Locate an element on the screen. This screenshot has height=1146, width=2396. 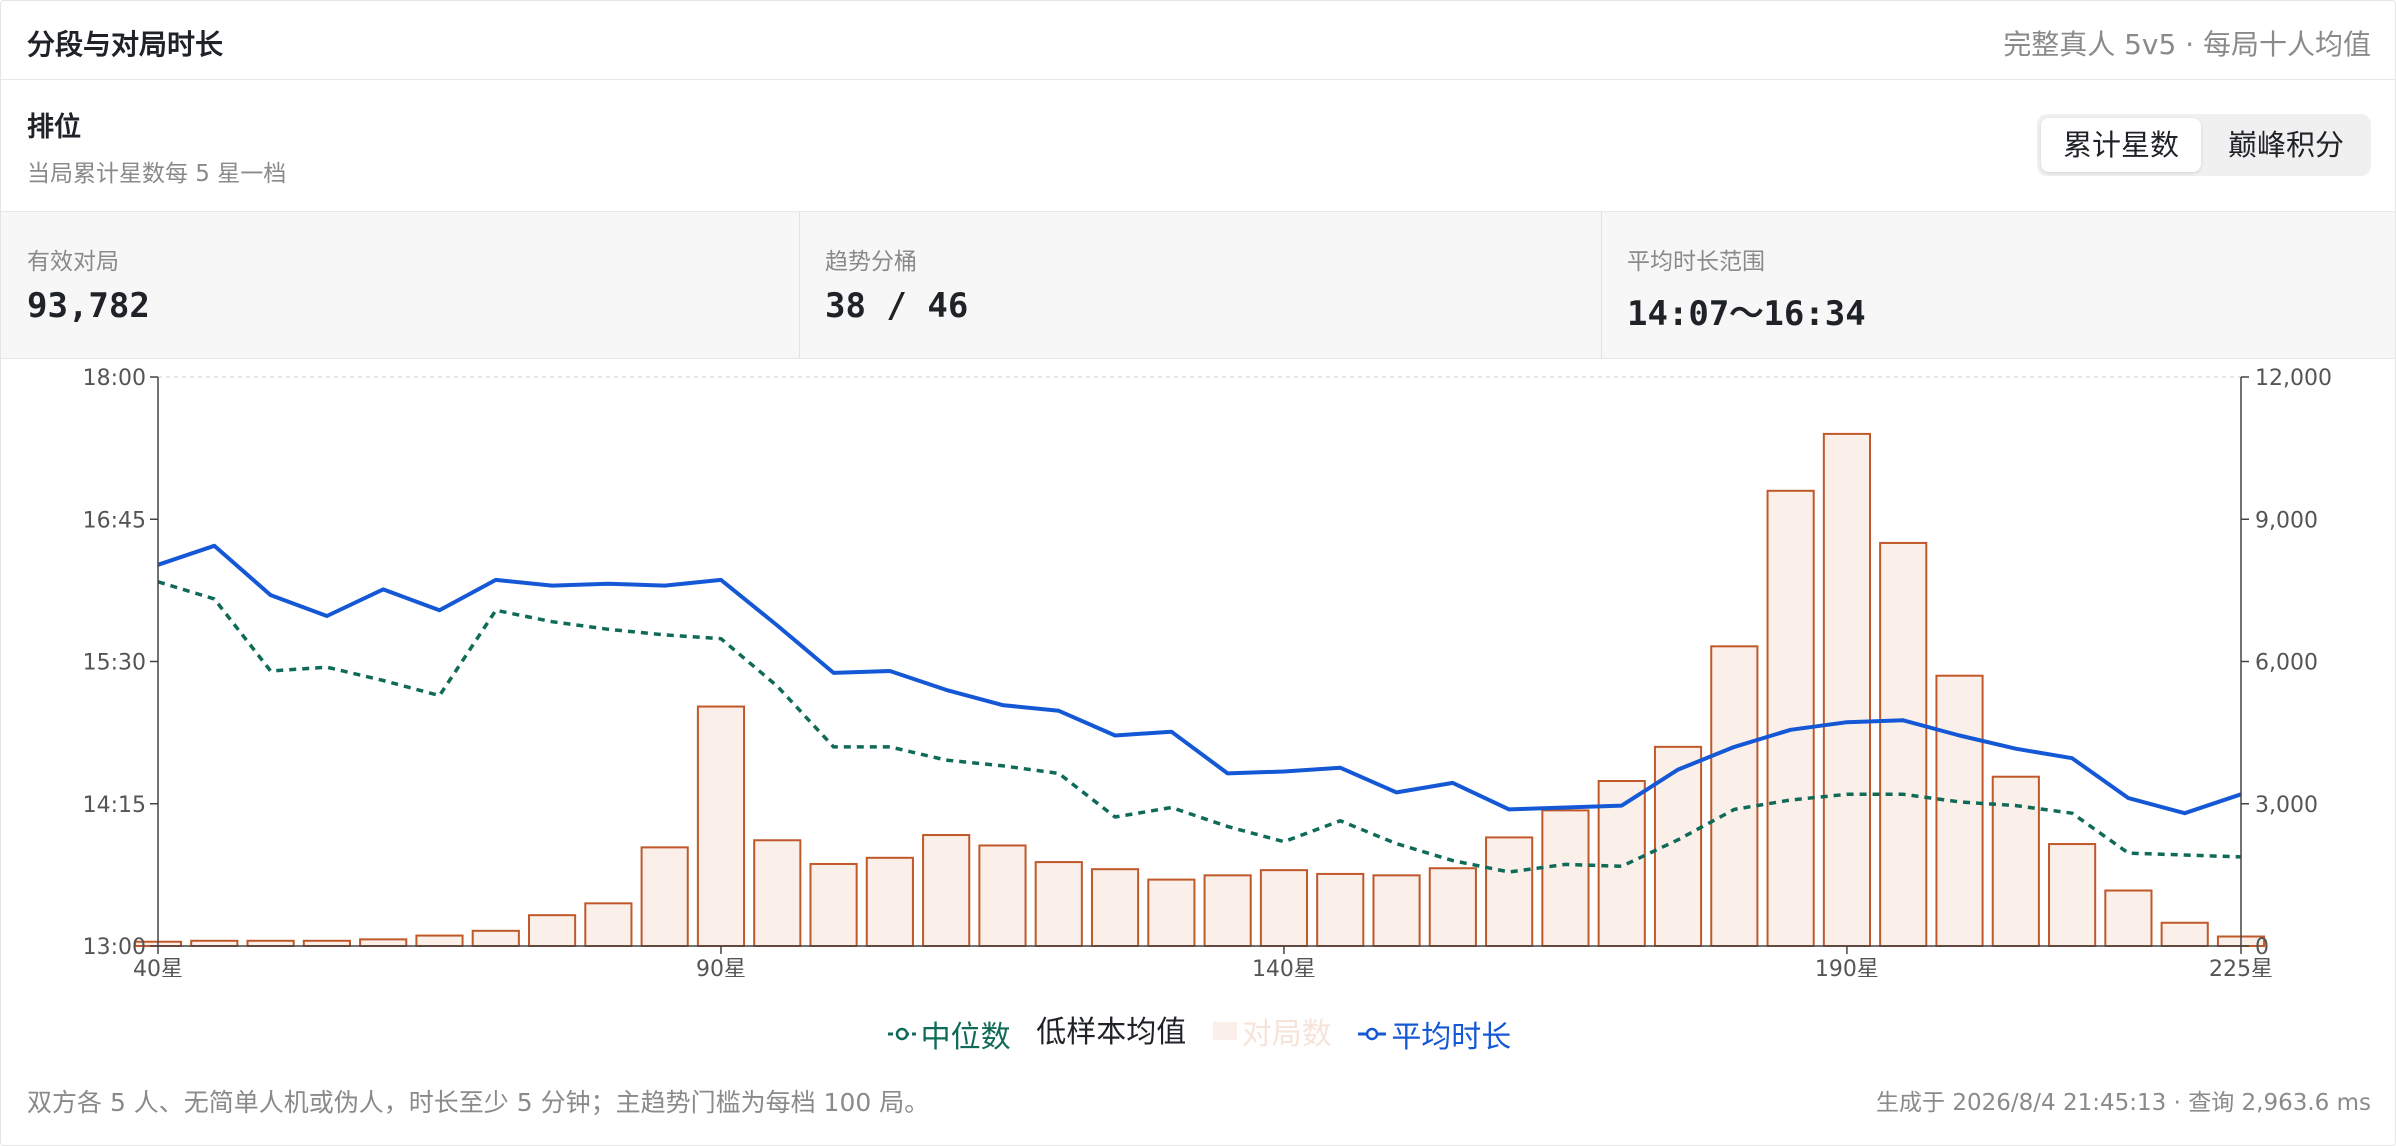
stat-value: 93,782 is located at coordinates (88, 306).